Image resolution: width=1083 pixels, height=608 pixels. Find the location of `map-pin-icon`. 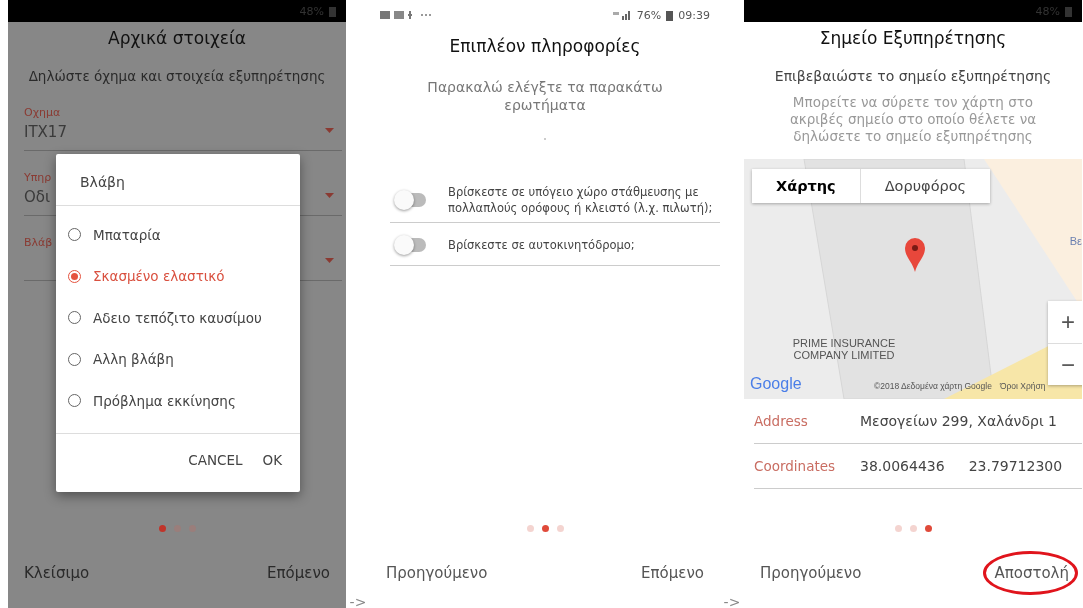

map-pin-icon is located at coordinates (915, 255).